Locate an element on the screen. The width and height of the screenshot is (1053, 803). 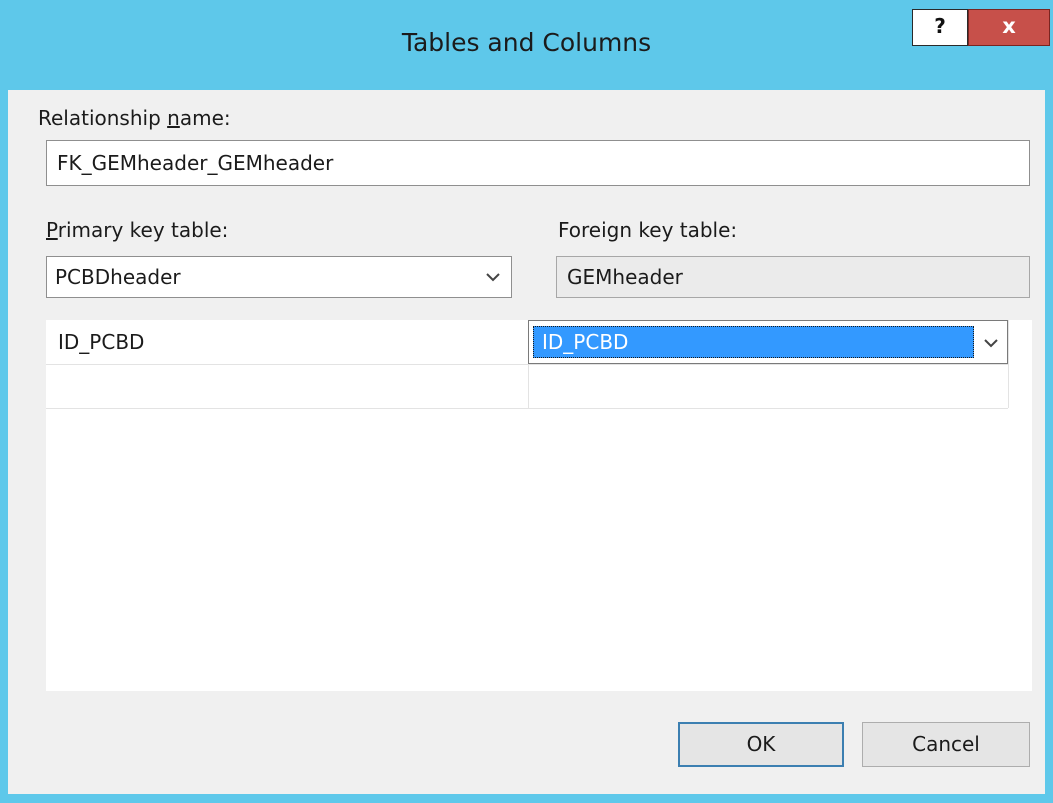
help-button: ? is located at coordinates (940, 27).